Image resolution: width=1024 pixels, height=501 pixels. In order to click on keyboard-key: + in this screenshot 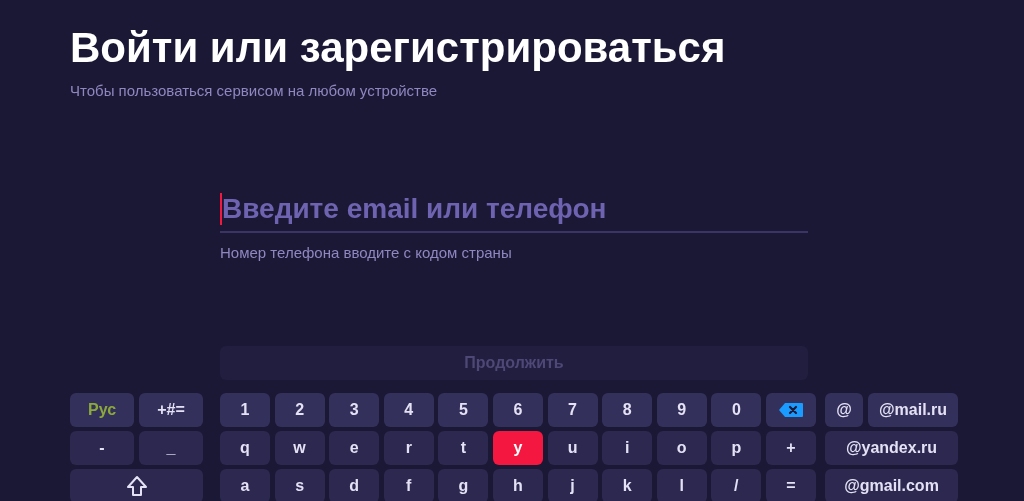, I will do `click(790, 448)`.